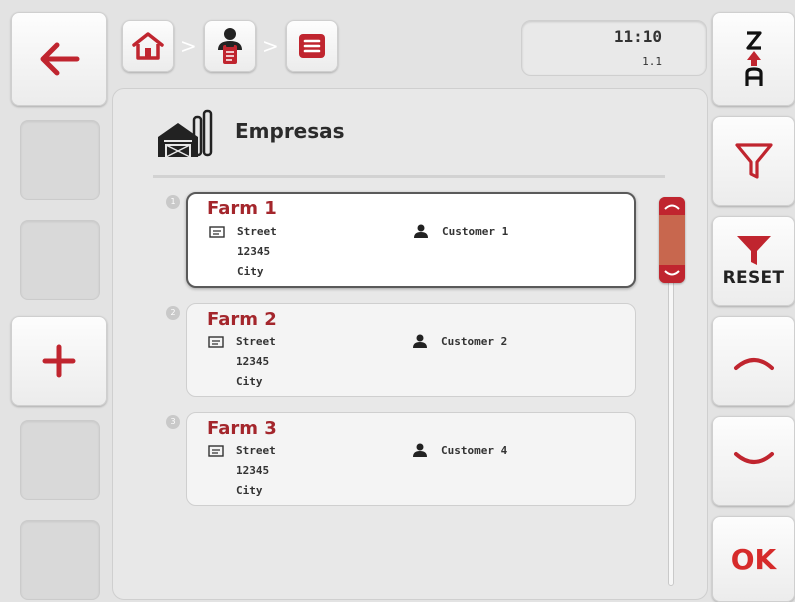 The width and height of the screenshot is (795, 602). I want to click on sort-z-a-icon, so click(754, 59).